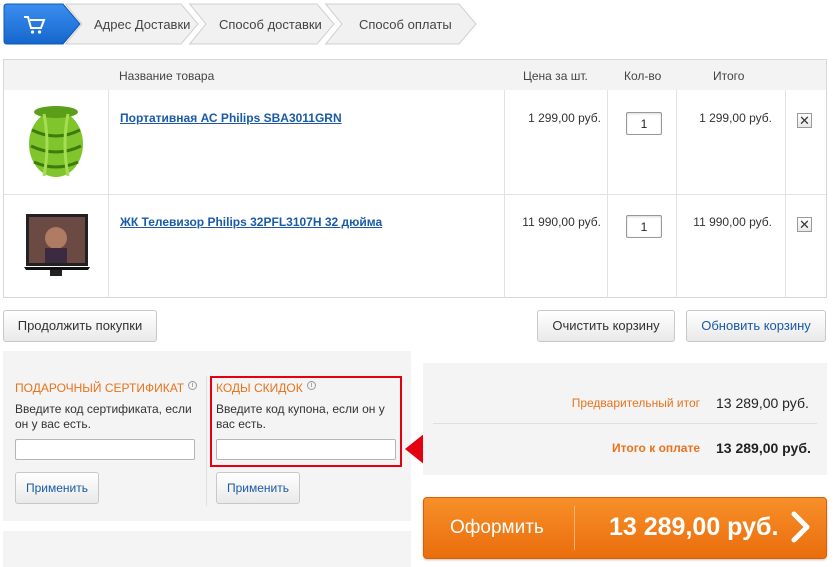 The height and width of the screenshot is (567, 835). Describe the element at coordinates (756, 326) in the screenshot. I see `update-cart-button: Обновить корзину` at that location.